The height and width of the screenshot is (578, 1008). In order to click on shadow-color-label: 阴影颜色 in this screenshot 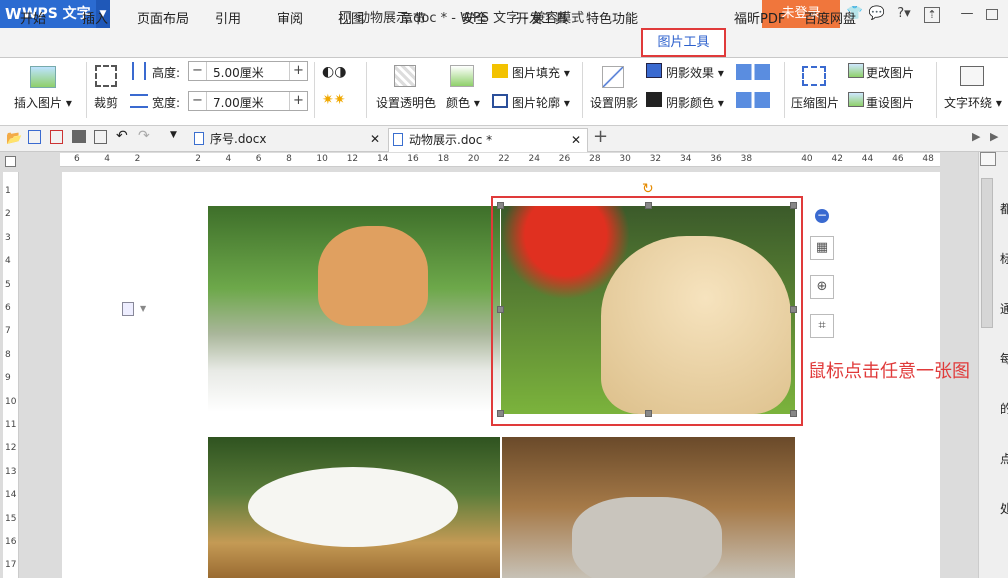, I will do `click(690, 103)`.